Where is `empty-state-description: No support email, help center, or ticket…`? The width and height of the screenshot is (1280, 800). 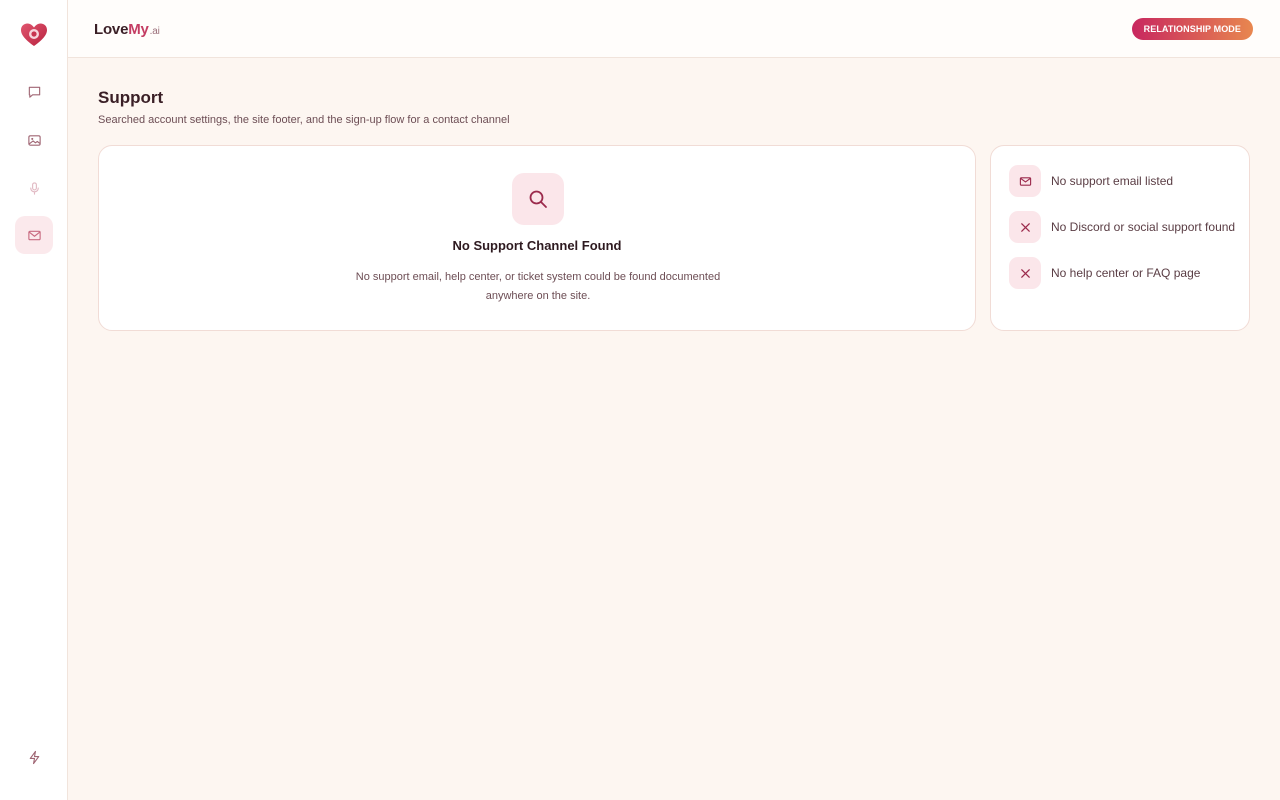
empty-state-description: No support email, help center, or ticket… is located at coordinates (538, 286).